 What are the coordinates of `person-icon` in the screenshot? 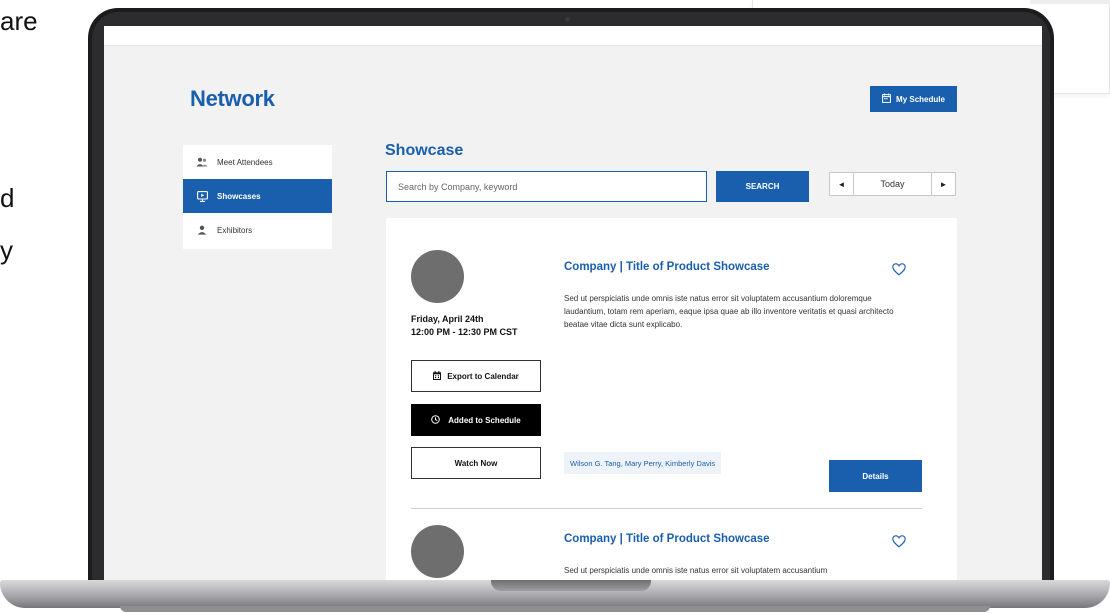 It's located at (202, 230).